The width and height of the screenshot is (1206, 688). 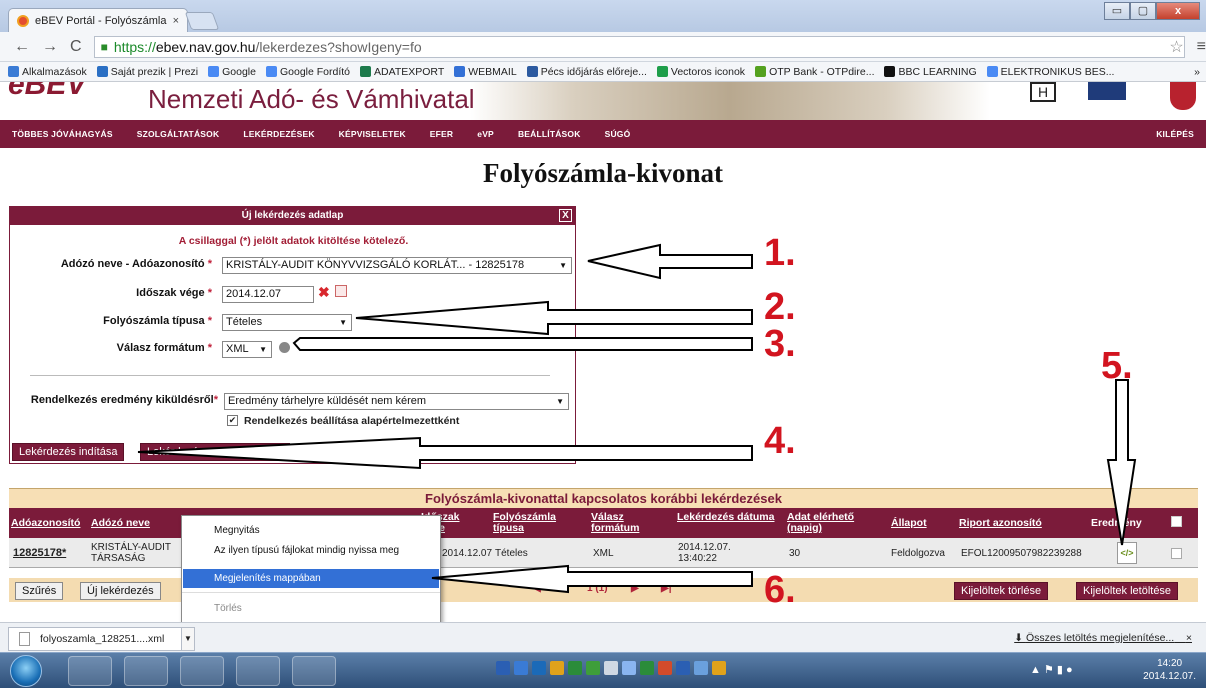 I want to click on annotation-5: 5., so click(x=1117, y=366).